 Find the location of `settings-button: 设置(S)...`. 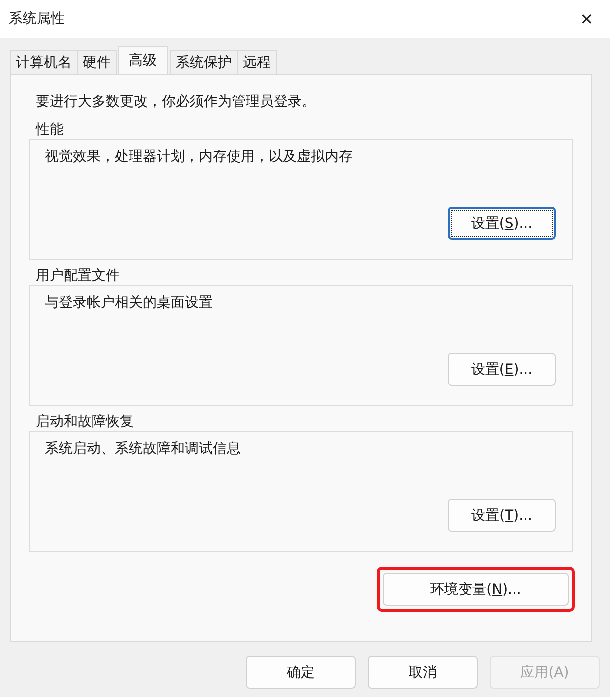

settings-button: 设置(S)... is located at coordinates (502, 223).